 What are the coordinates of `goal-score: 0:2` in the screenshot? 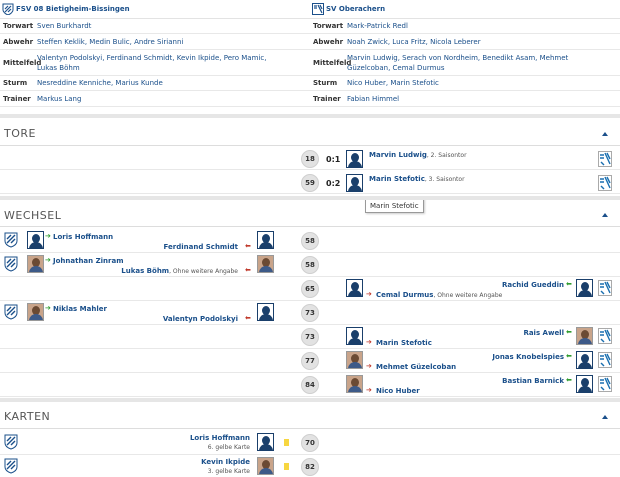 It's located at (333, 183).